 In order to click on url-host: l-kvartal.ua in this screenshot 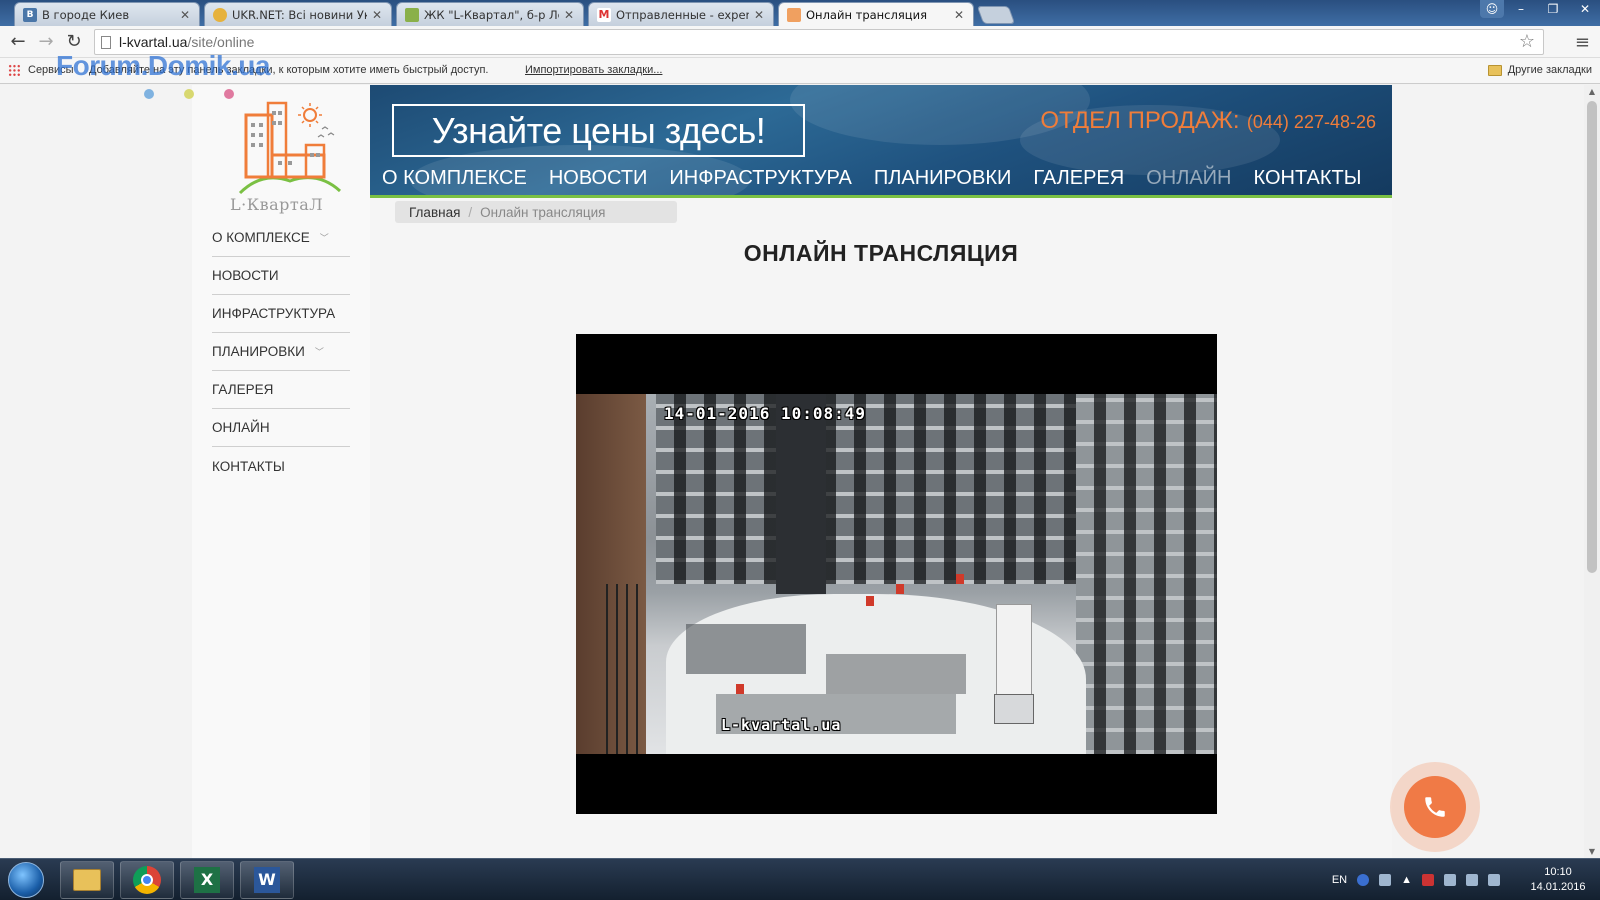, I will do `click(153, 42)`.